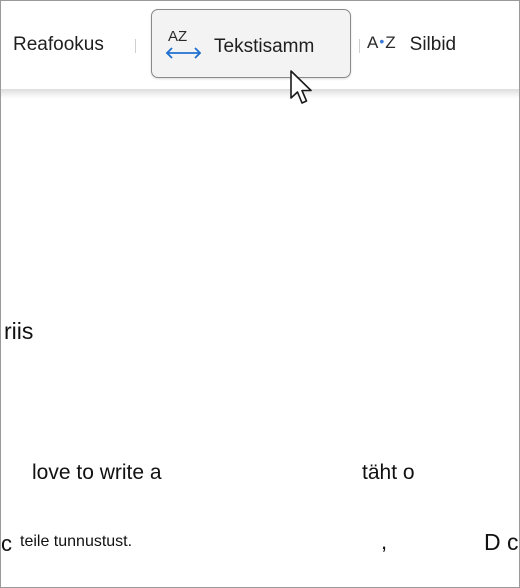 The image size is (520, 588). I want to click on syllables-label: Silbid, so click(433, 44).